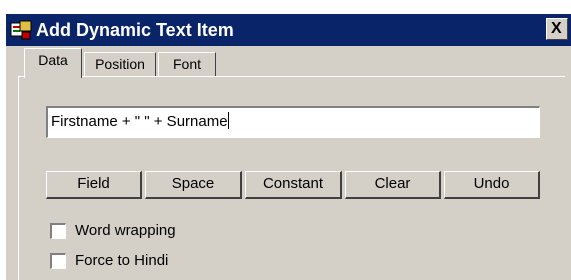  I want to click on space-button: Space, so click(193, 185).